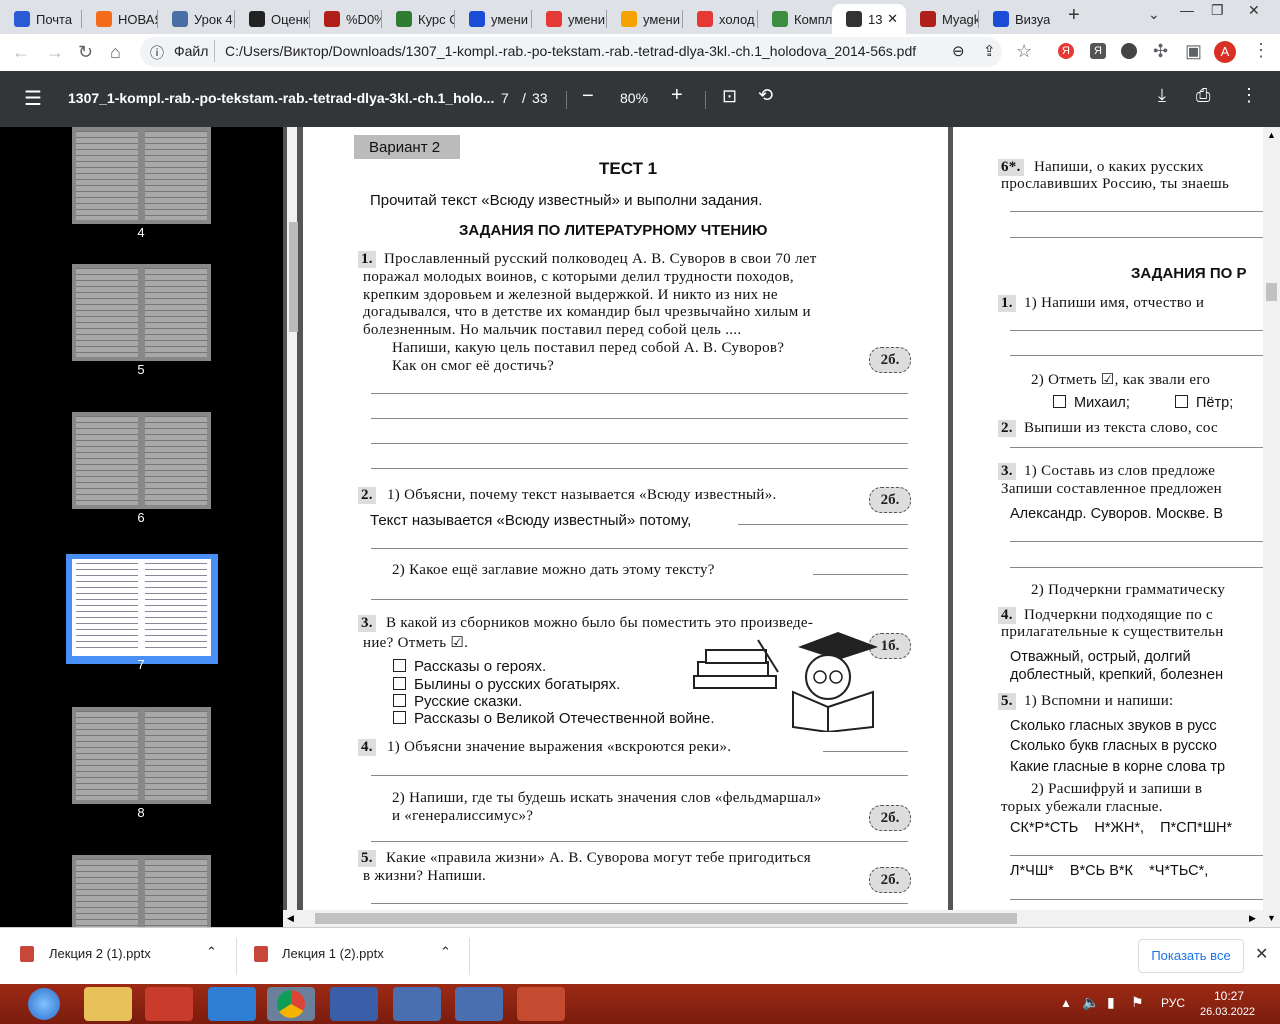  What do you see at coordinates (41, 19) in the screenshot?
I see `browser-tab: Почта` at bounding box center [41, 19].